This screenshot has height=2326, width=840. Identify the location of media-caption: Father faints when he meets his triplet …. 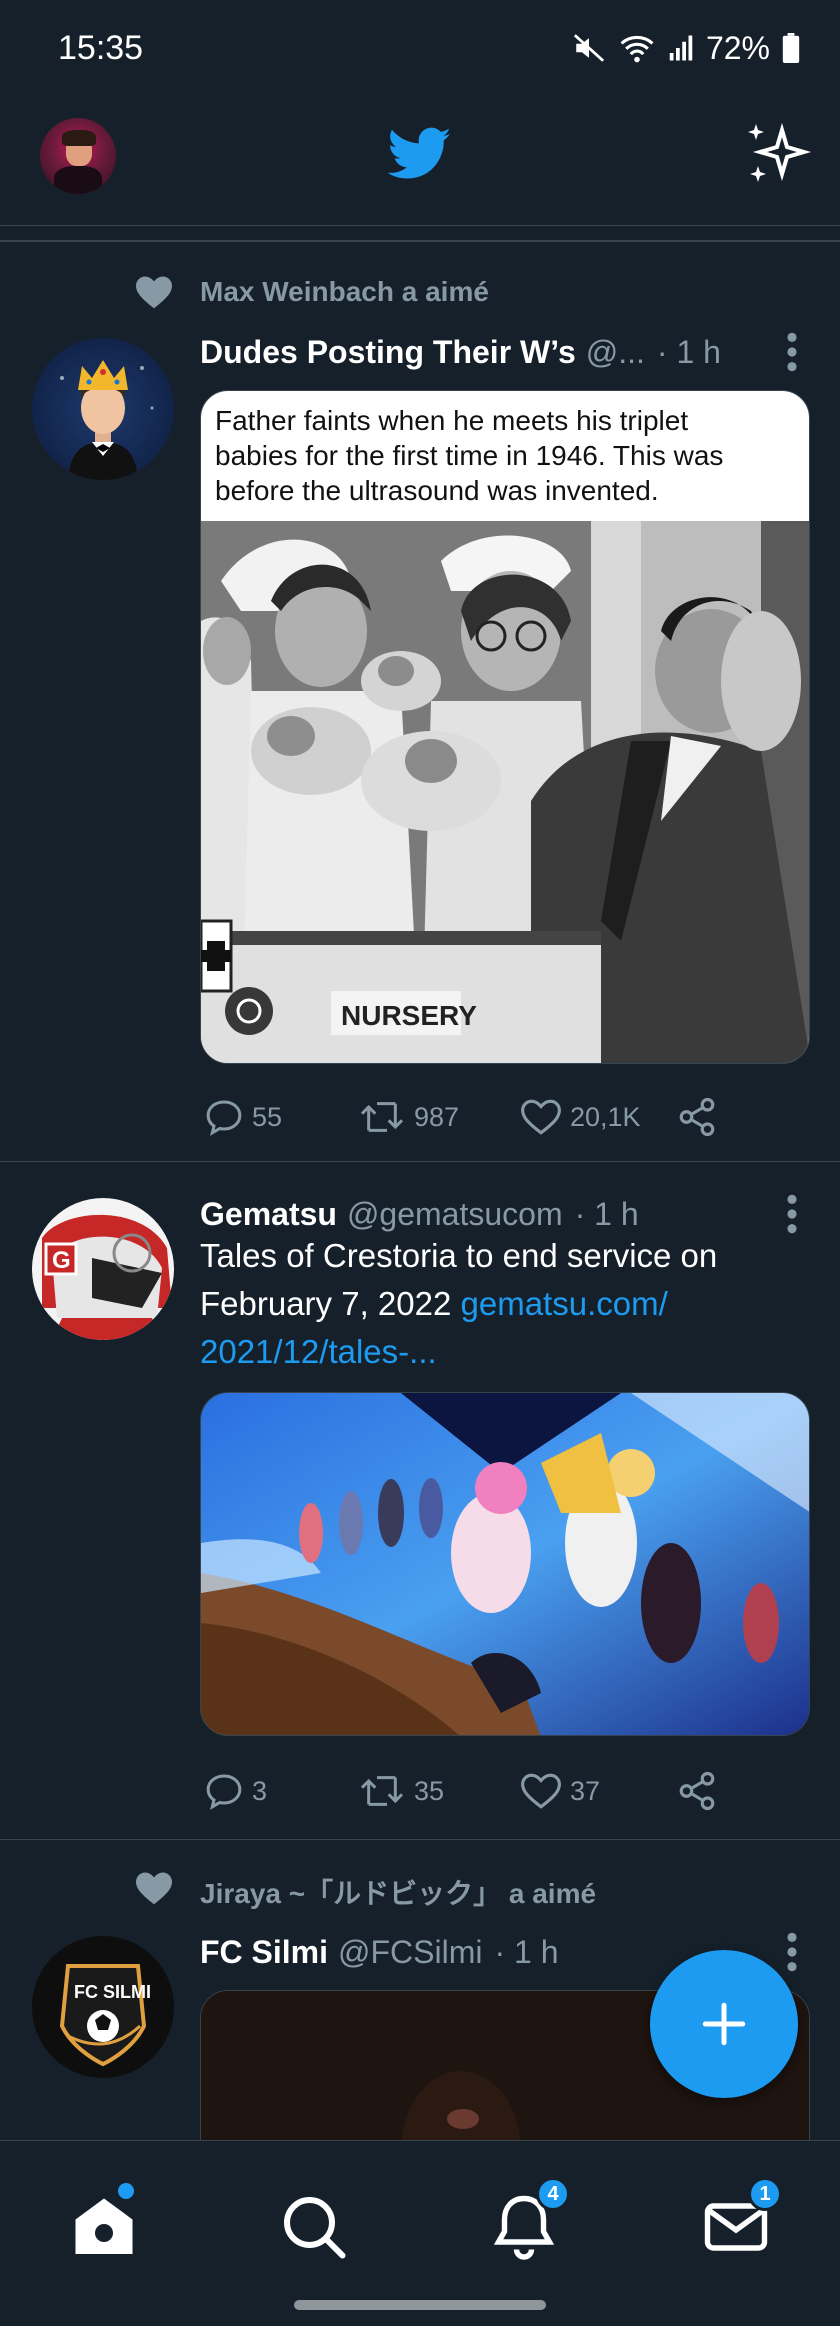
(469, 455).